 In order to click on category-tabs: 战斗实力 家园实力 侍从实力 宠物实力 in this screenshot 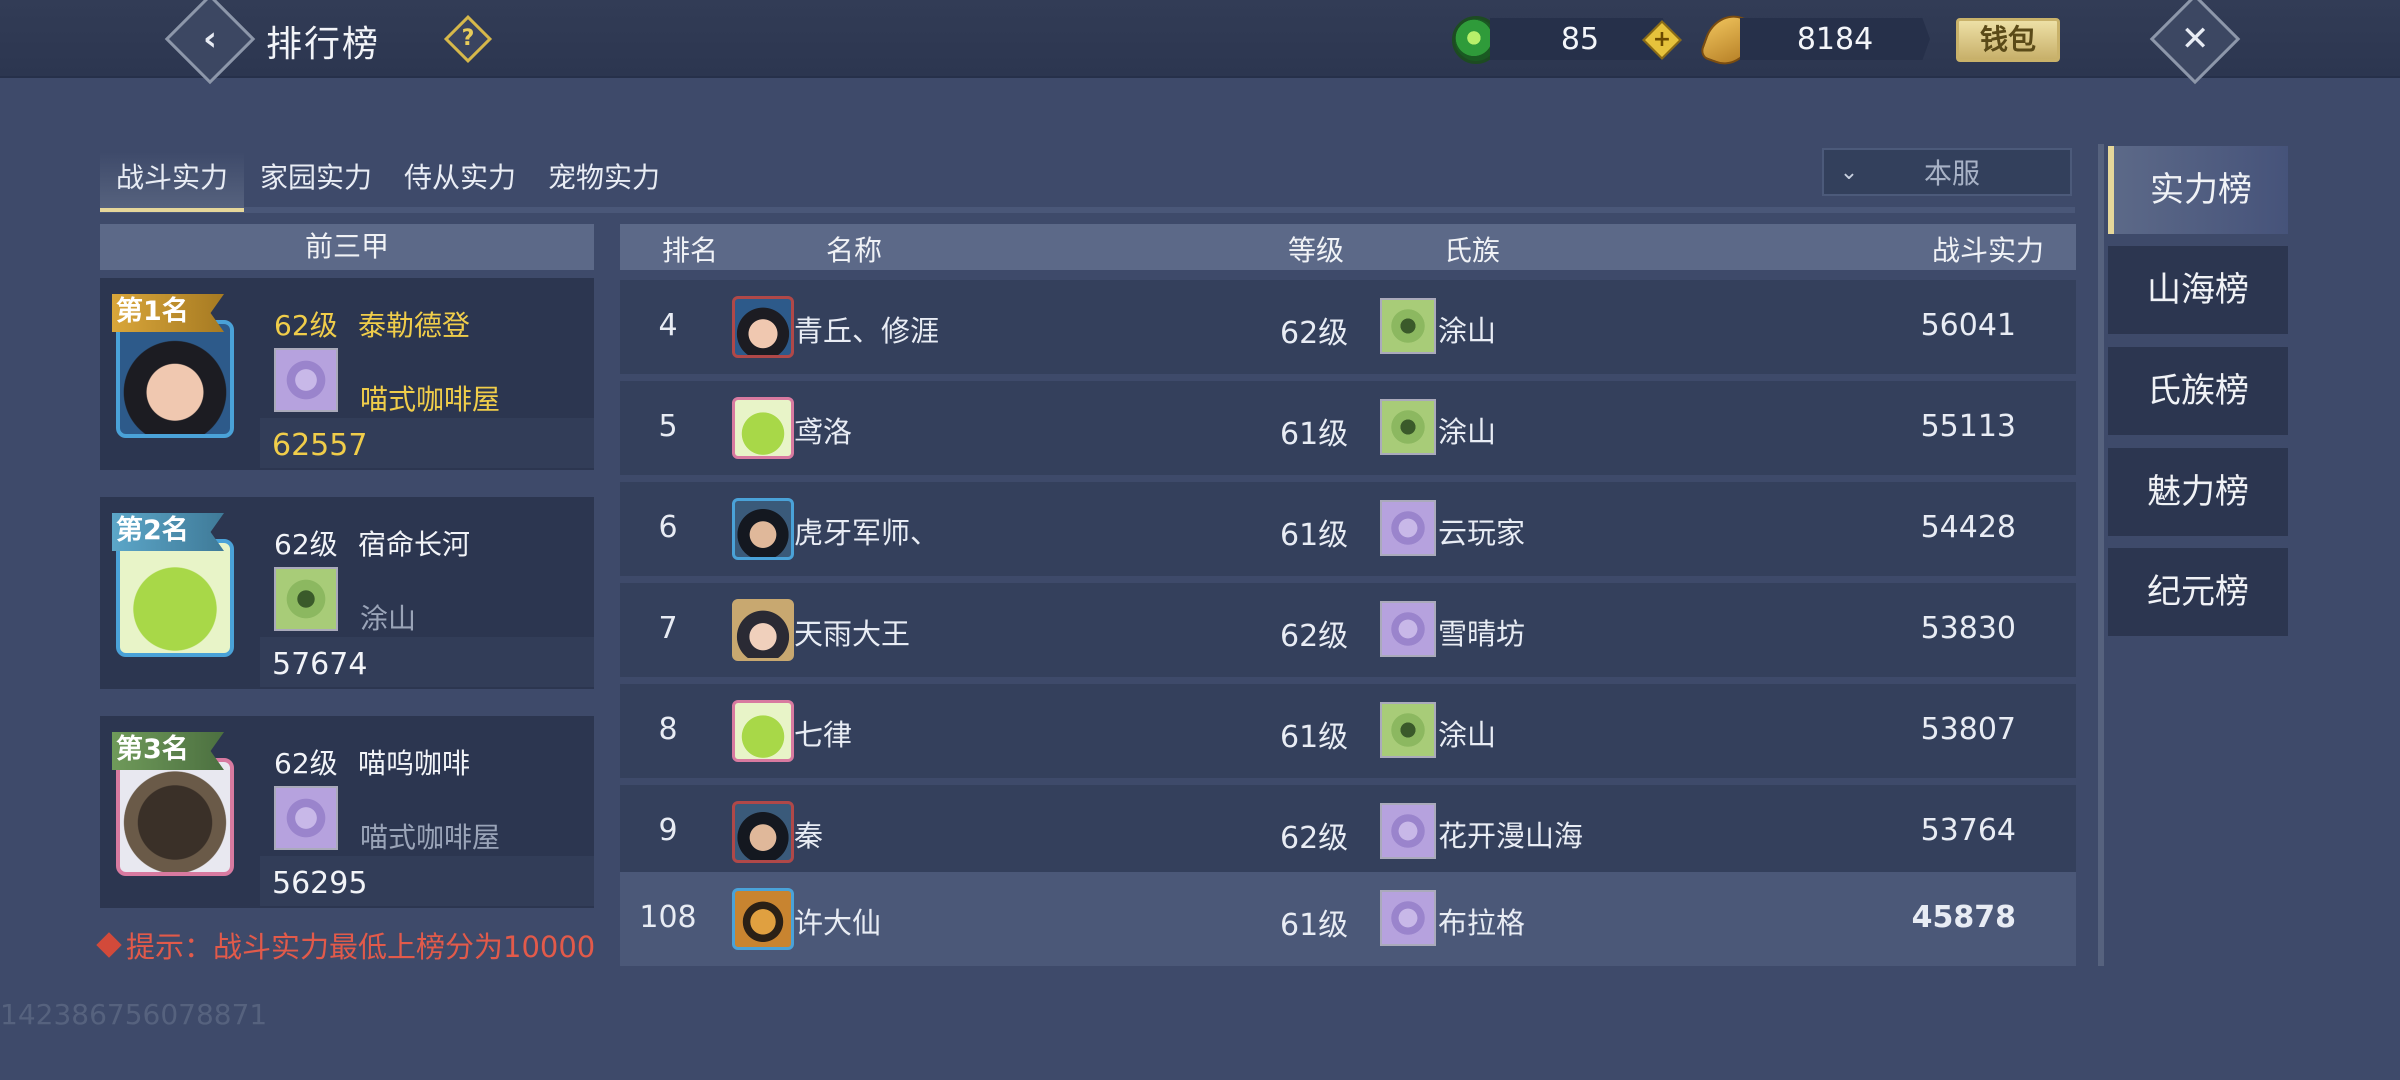, I will do `click(388, 182)`.